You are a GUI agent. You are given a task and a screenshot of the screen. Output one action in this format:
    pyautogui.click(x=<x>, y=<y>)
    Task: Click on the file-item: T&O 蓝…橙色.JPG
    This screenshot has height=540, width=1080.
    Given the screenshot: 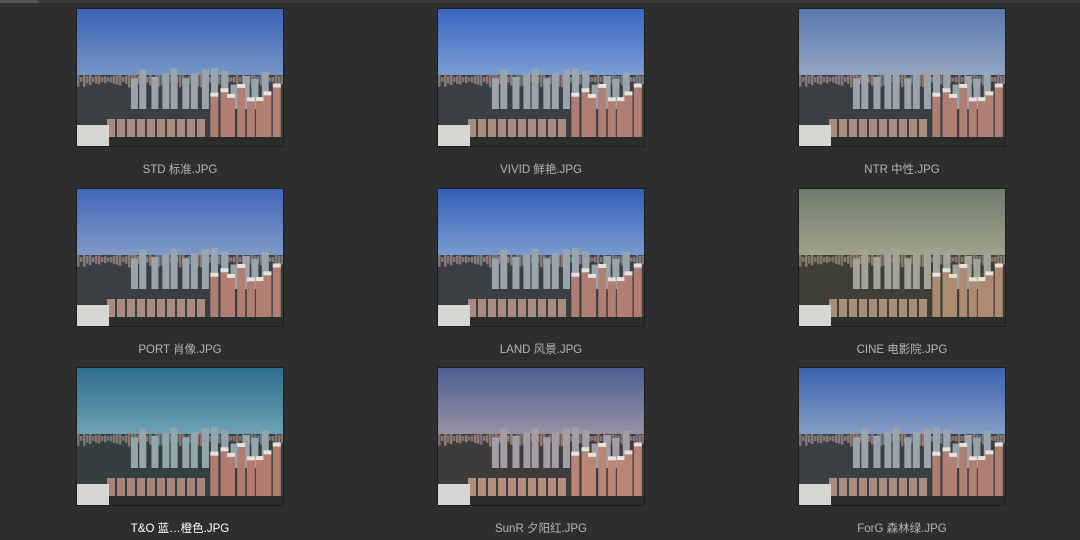 What is the action you would take?
    pyautogui.click(x=180, y=453)
    